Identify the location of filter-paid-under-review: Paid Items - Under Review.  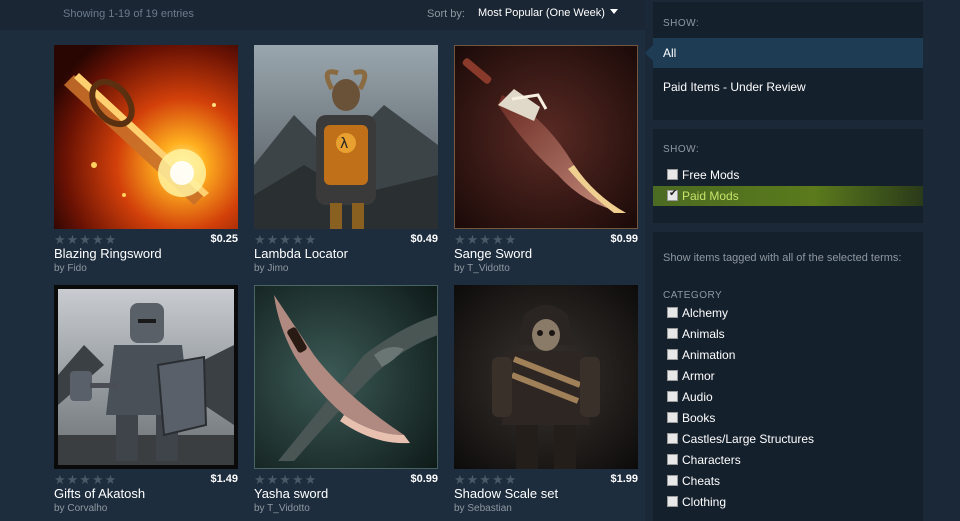
(734, 87).